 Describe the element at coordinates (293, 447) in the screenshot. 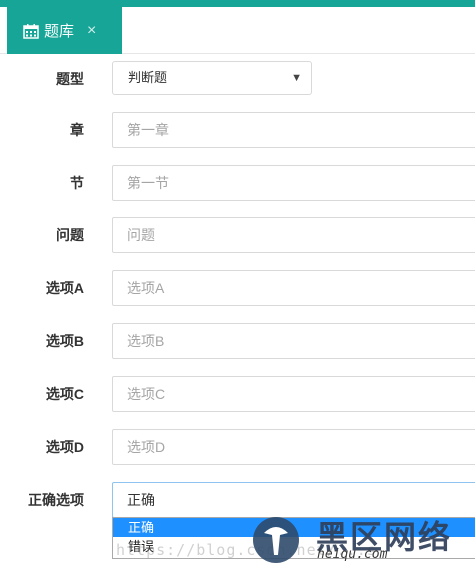

I see `option-d-input` at that location.